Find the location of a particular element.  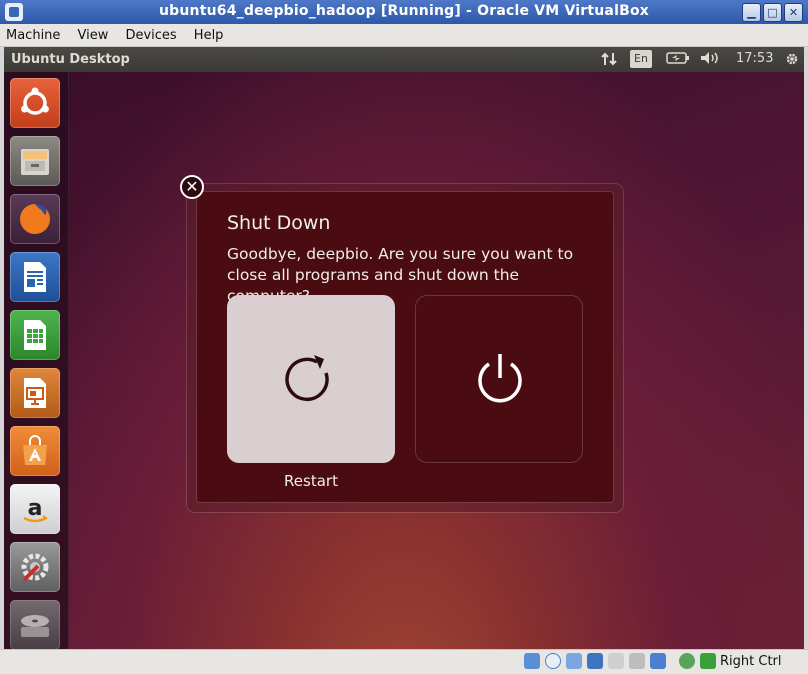

file-cabinet-icon is located at coordinates (35, 162).